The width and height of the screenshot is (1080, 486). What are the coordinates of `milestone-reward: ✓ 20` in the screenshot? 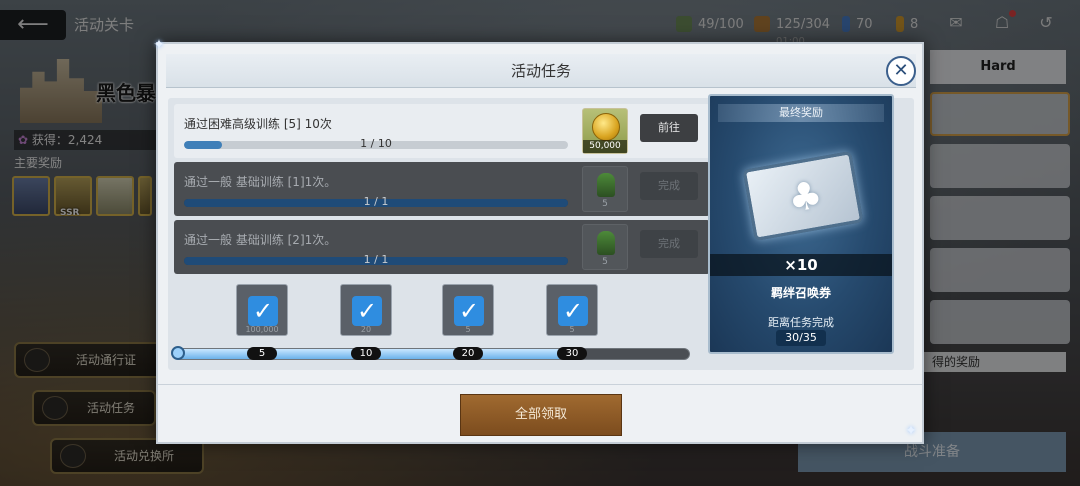 It's located at (366, 310).